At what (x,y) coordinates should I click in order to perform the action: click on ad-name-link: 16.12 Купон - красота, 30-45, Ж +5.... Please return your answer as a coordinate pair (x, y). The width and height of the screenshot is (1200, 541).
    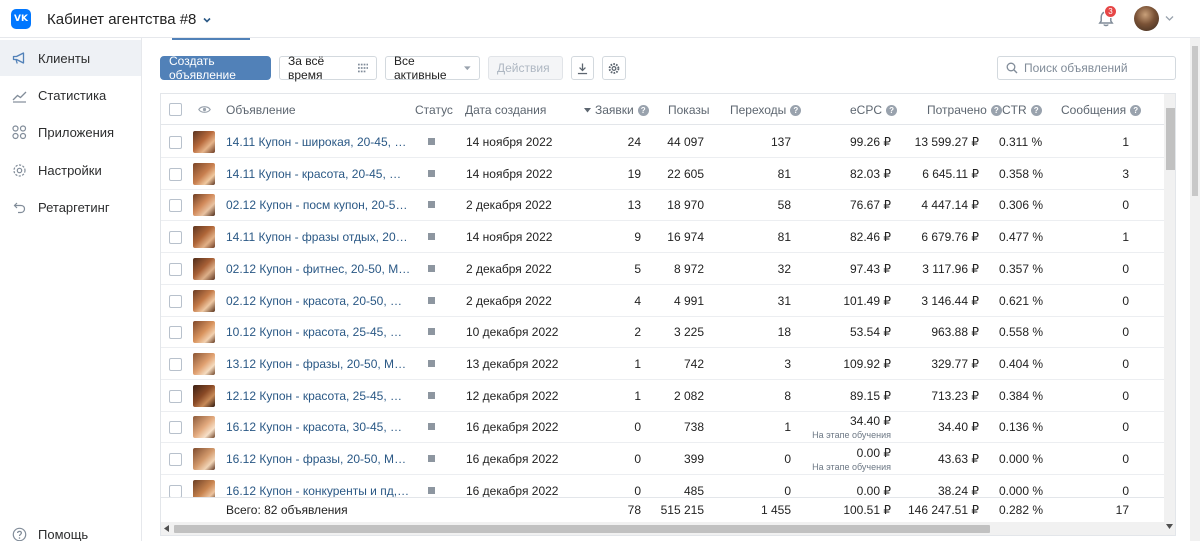
    Looking at the image, I should click on (318, 427).